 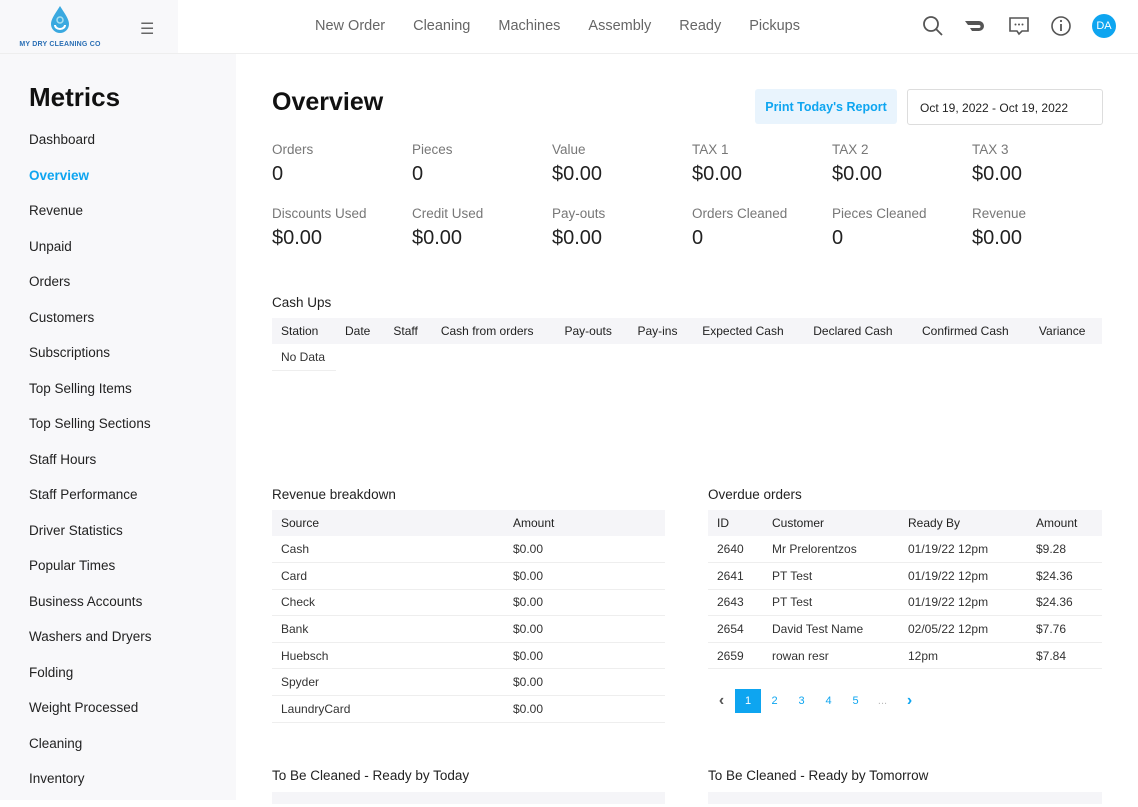 I want to click on cell-source: Card, so click(x=388, y=576).